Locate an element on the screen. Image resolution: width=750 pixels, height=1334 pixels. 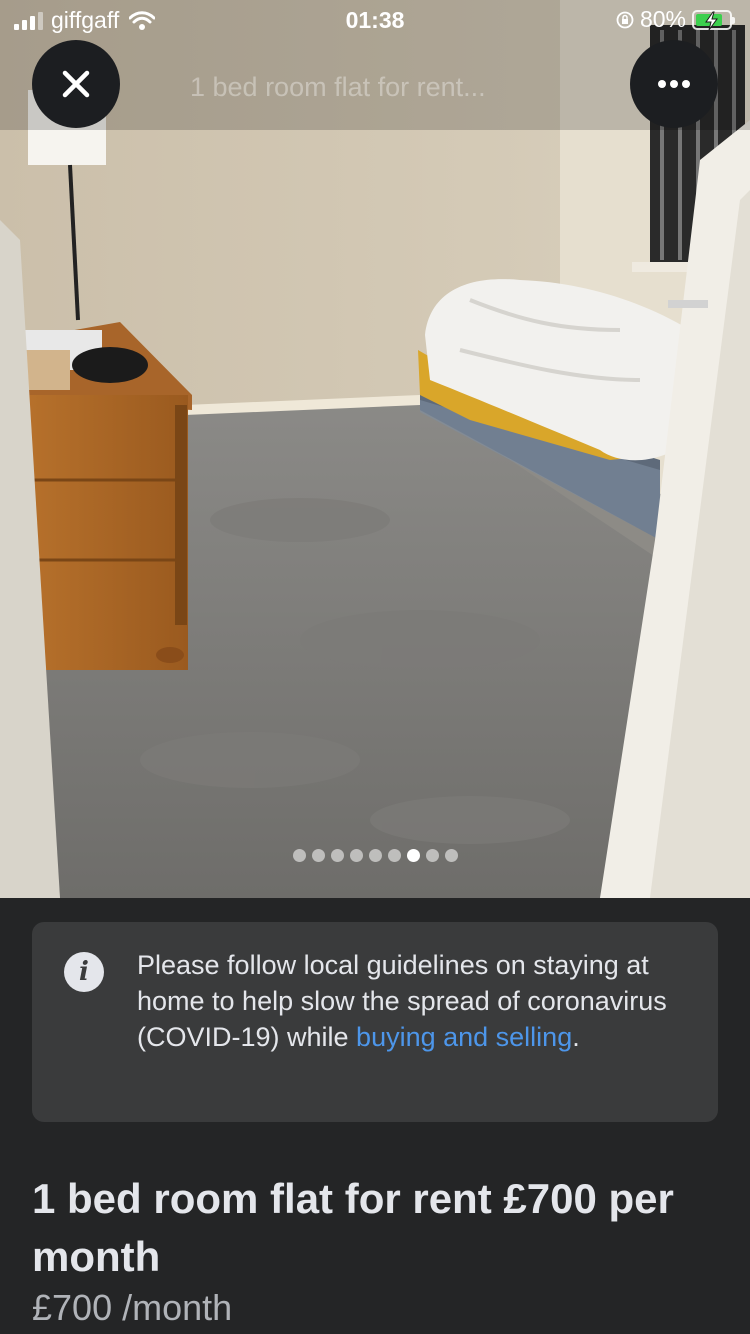
listing-price: £700 /month is located at coordinates (132, 1308).